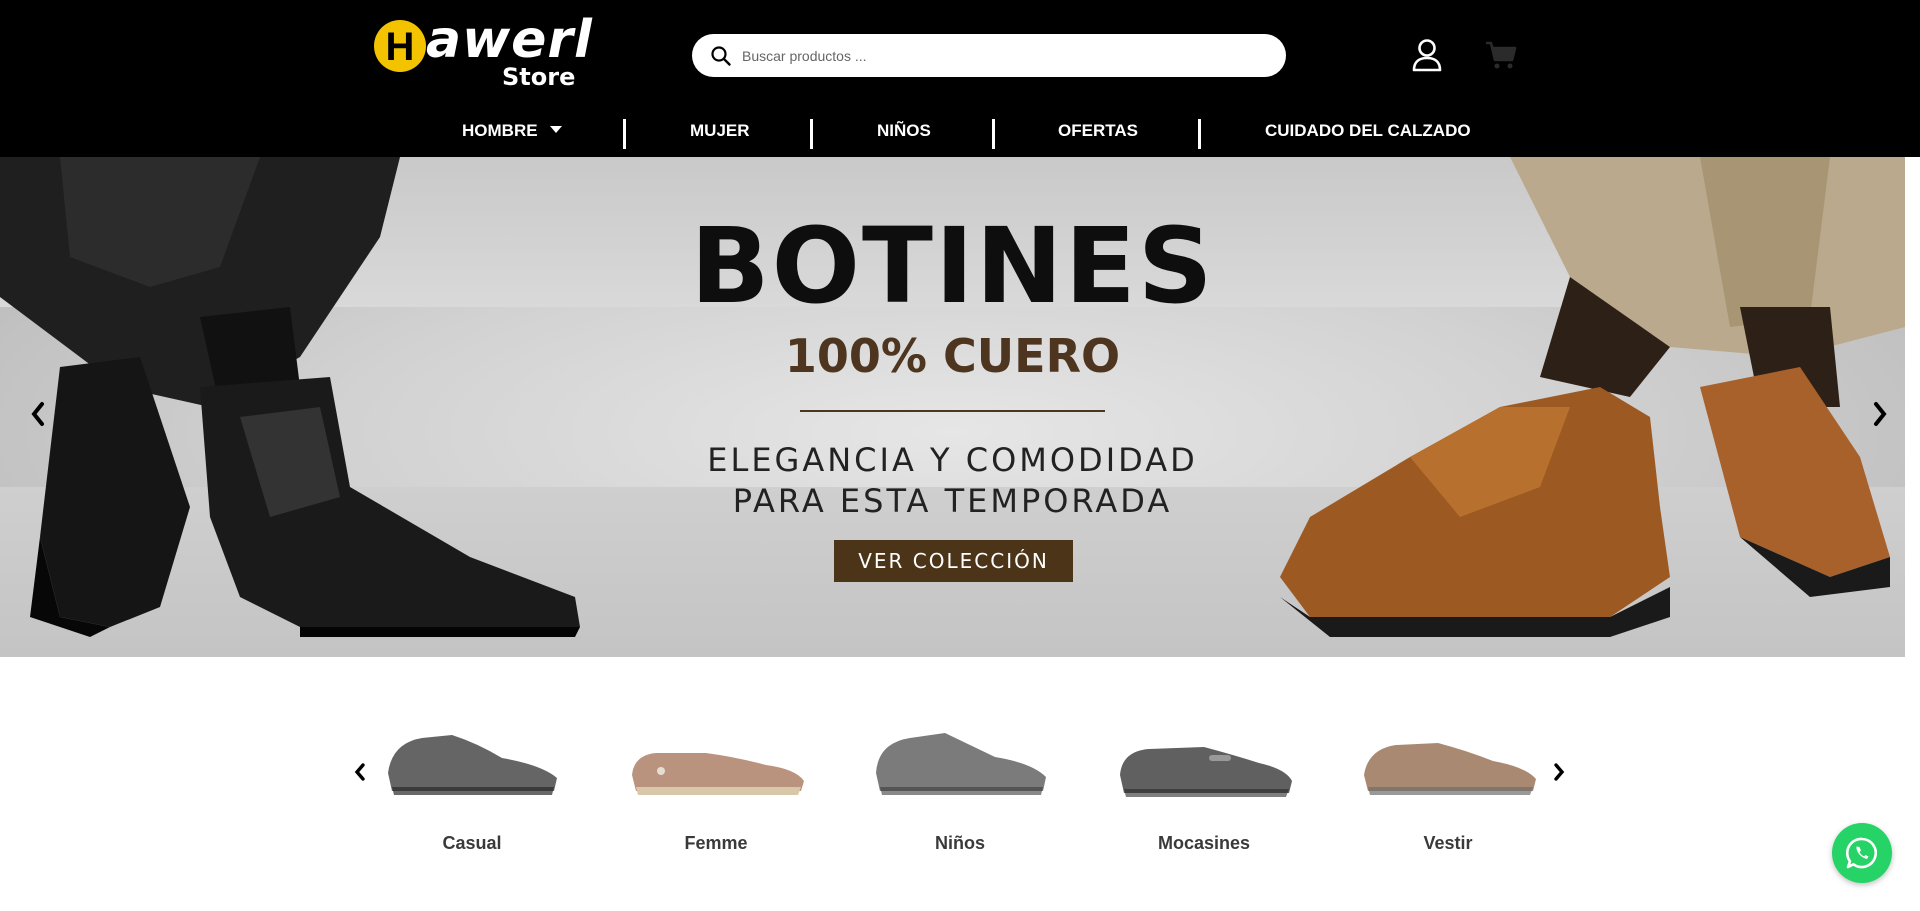 The image size is (1920, 911). Describe the element at coordinates (953, 561) in the screenshot. I see `ver-coleccion-button: VER COLECCIÓN` at that location.